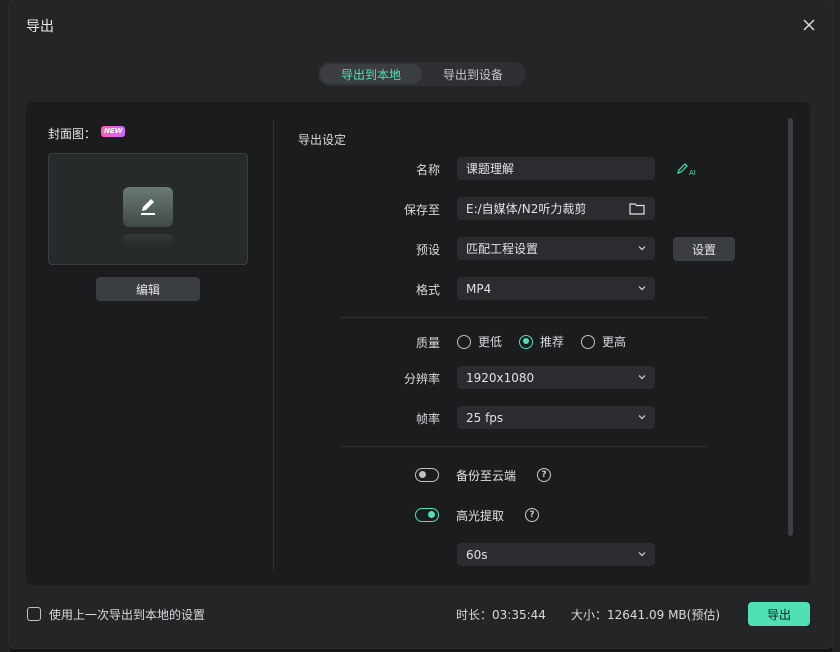 The width and height of the screenshot is (840, 652). Describe the element at coordinates (556, 248) in the screenshot. I see `preset-dropdown: 匹配工程设置` at that location.